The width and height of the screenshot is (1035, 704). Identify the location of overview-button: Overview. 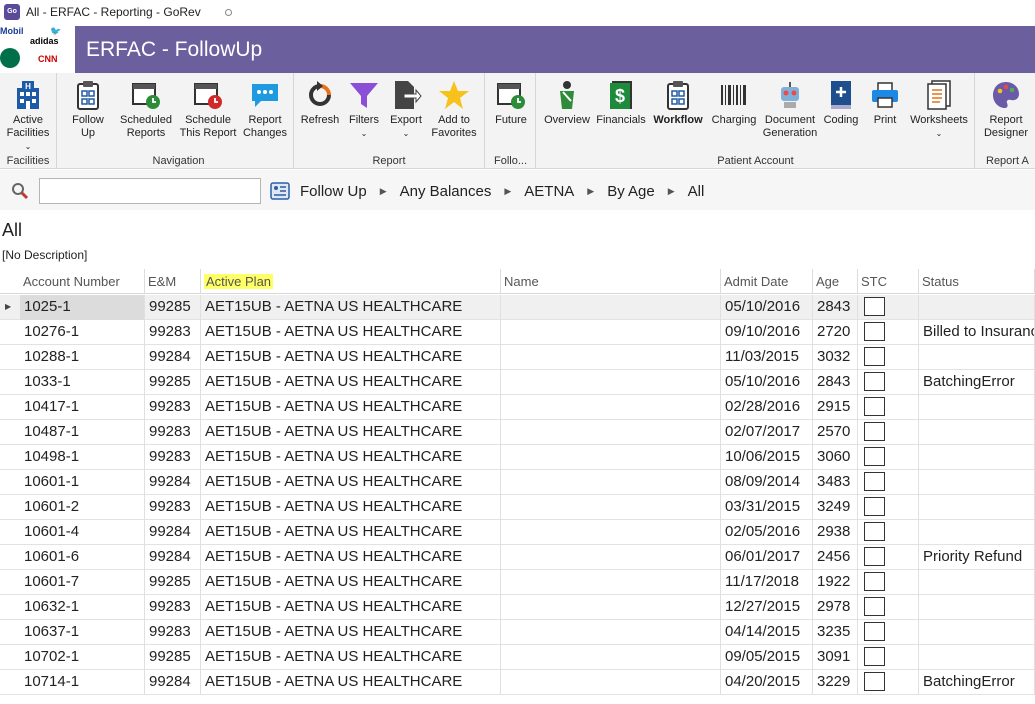
(567, 103).